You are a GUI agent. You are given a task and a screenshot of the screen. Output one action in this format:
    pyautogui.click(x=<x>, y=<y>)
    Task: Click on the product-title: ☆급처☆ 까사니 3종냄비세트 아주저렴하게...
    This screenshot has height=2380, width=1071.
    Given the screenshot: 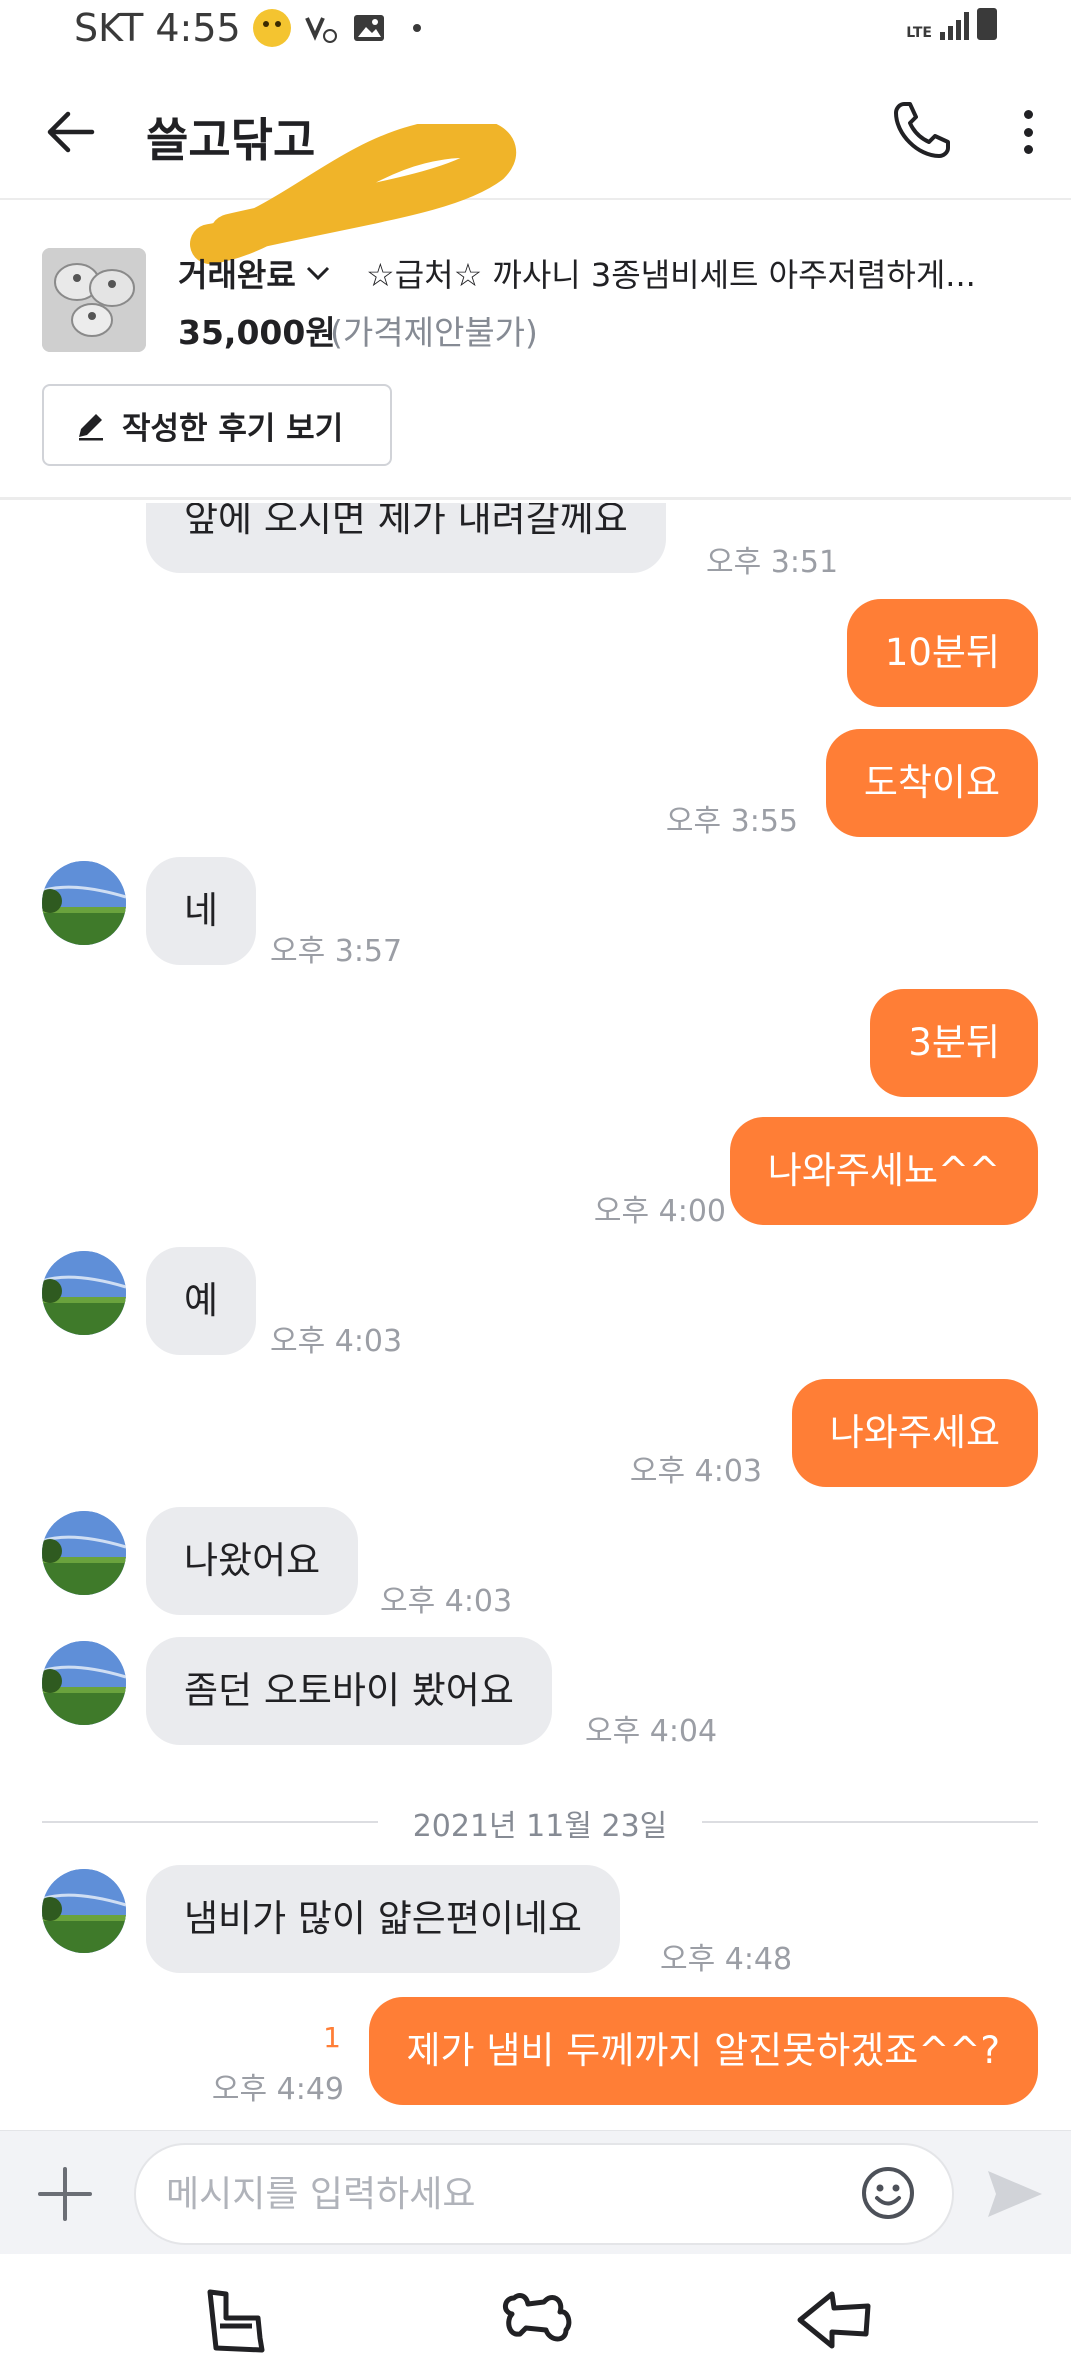 What is the action you would take?
    pyautogui.click(x=671, y=275)
    